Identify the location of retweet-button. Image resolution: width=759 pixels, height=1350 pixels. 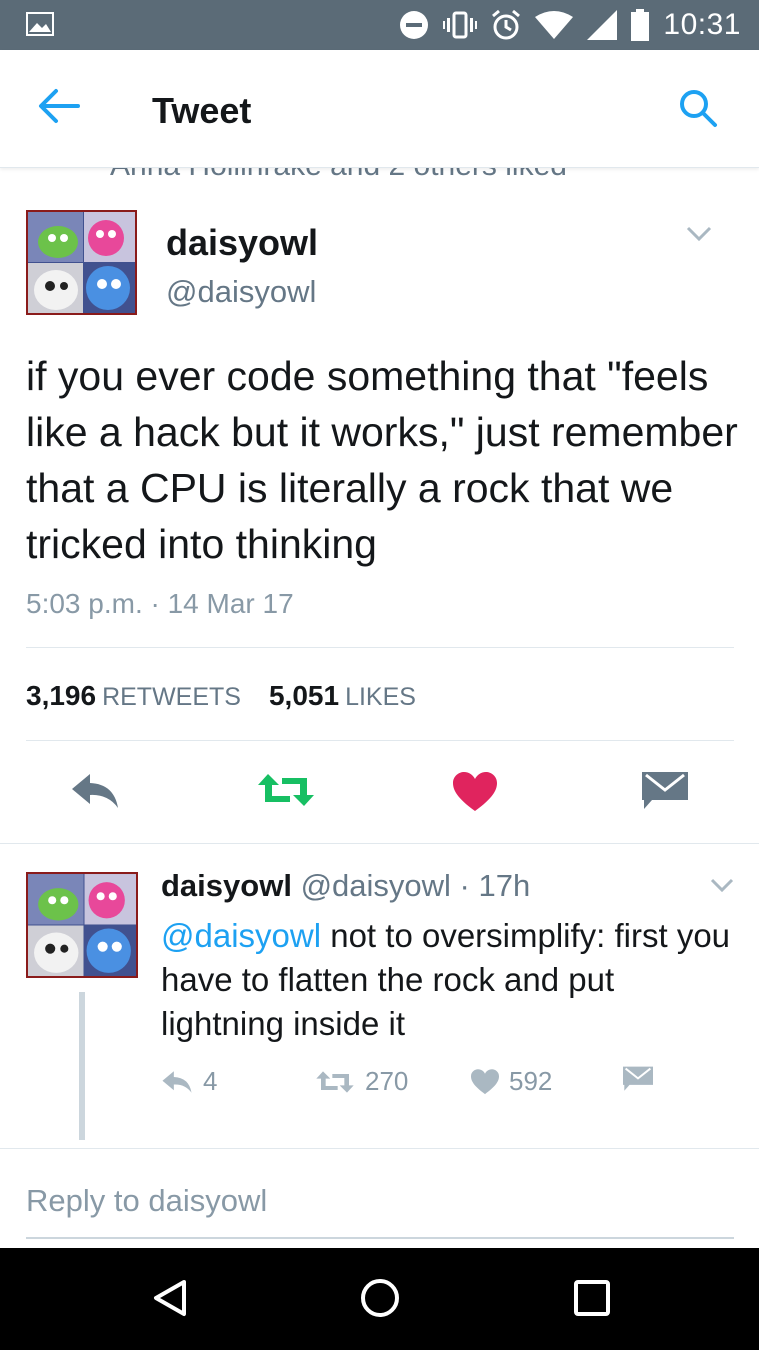
(286, 792).